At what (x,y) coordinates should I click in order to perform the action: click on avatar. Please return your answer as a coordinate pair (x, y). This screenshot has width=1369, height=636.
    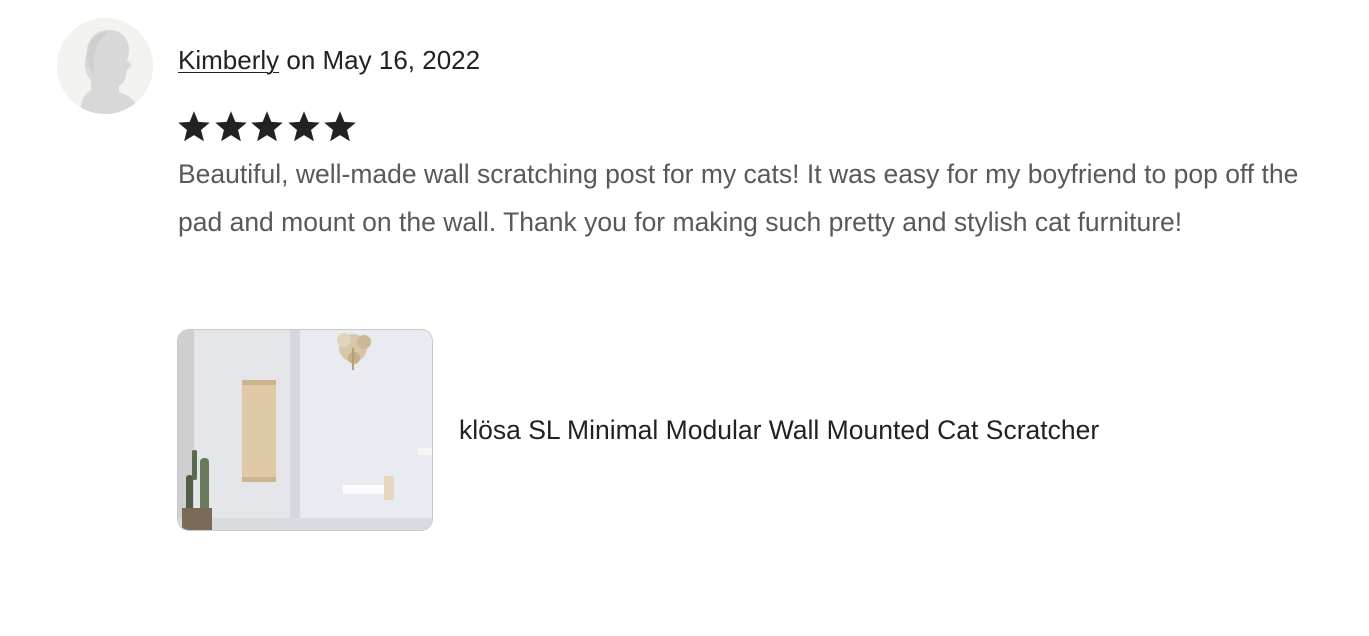
    Looking at the image, I should click on (105, 66).